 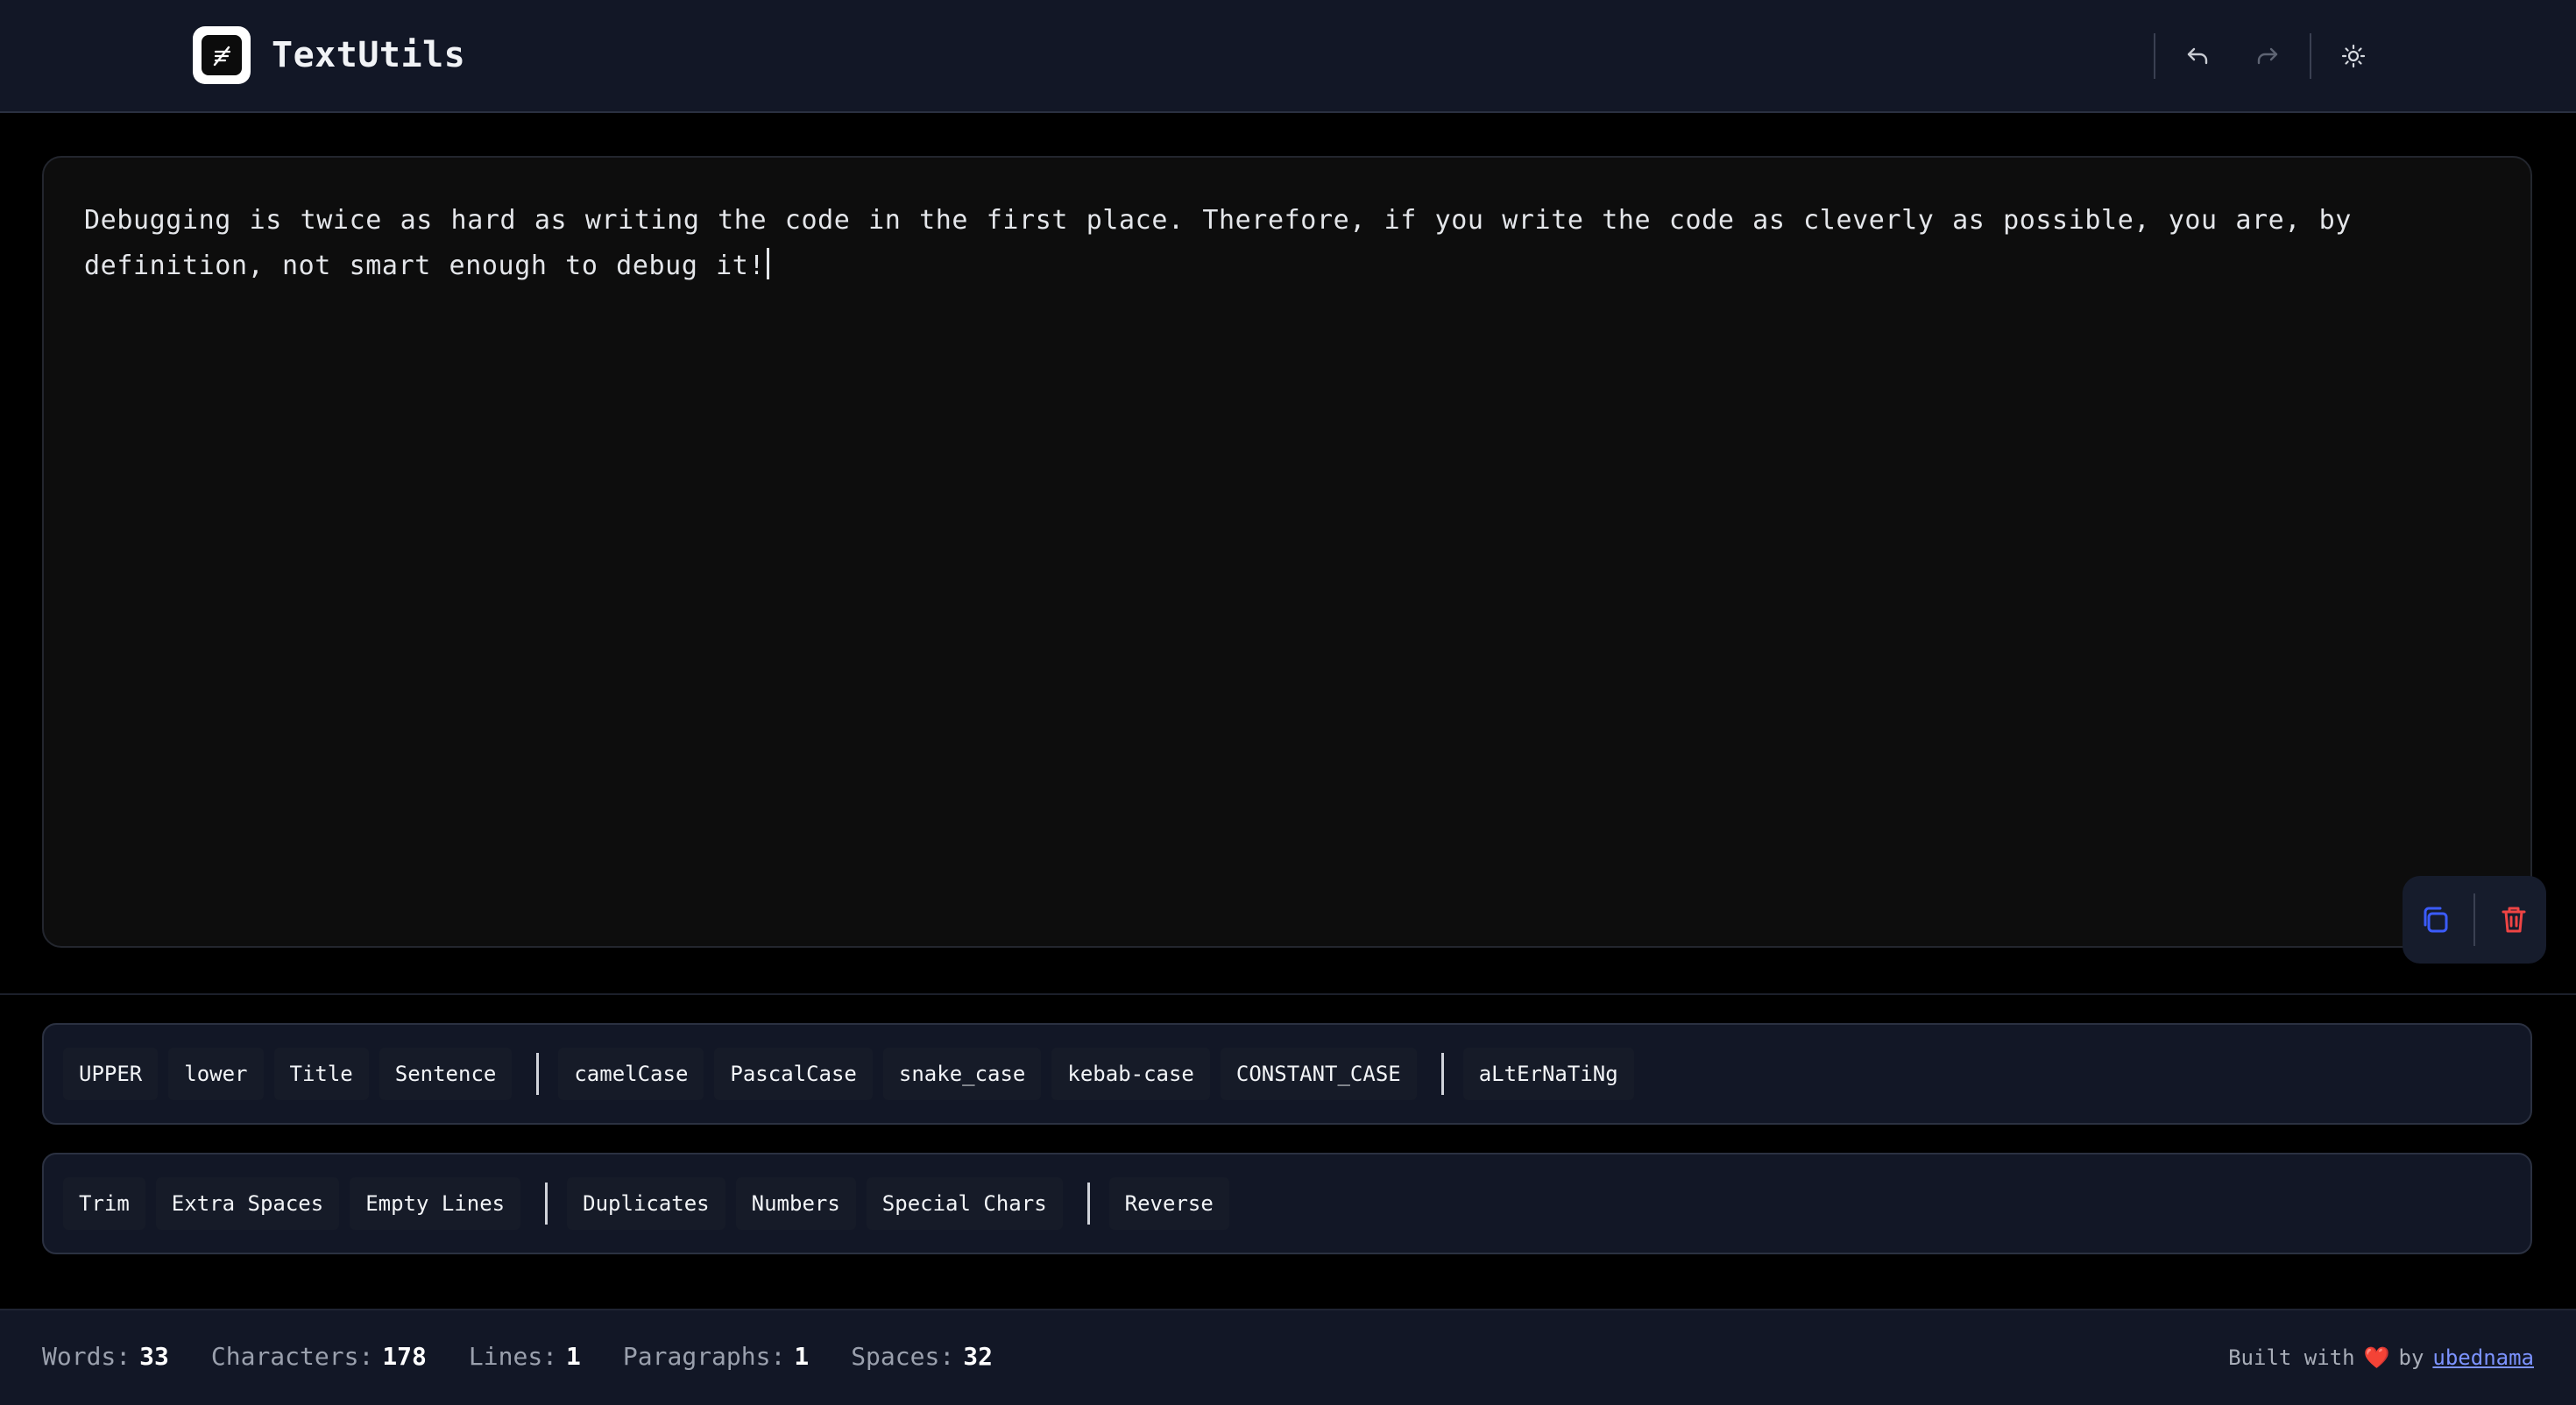 I want to click on section-divider, so click(x=1288, y=994).